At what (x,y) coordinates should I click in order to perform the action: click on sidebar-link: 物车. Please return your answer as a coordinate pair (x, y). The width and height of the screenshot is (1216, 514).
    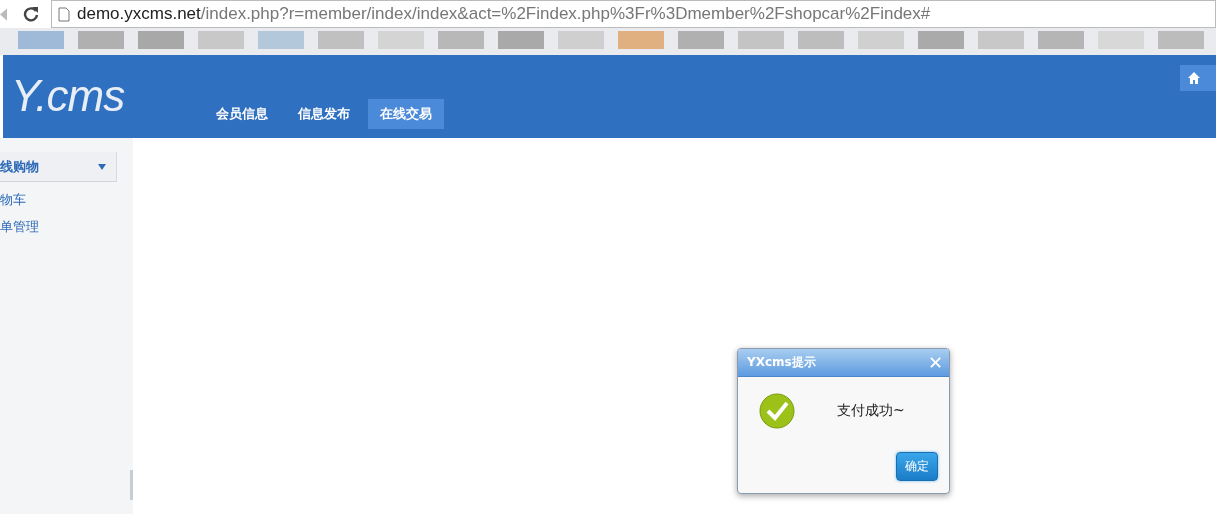
    Looking at the image, I should click on (66, 200).